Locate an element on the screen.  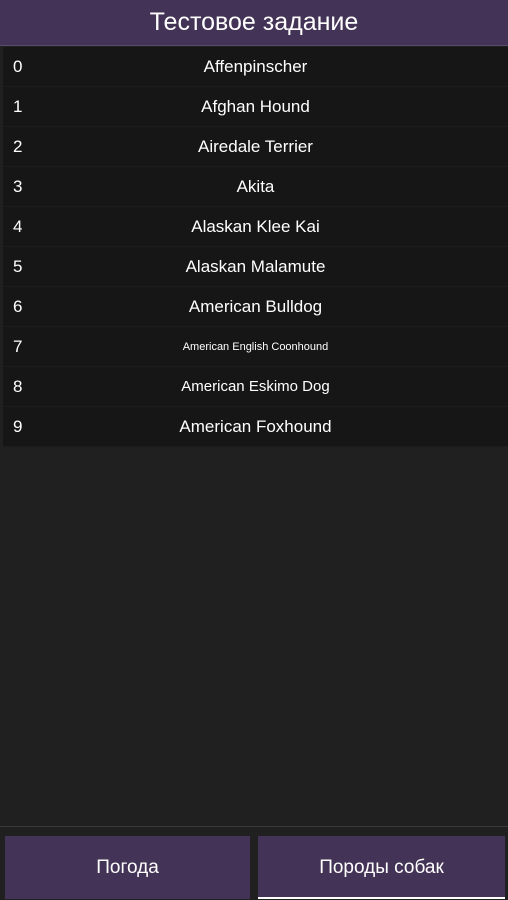
bottom-navigation: Погода Породы собак is located at coordinates (254, 863).